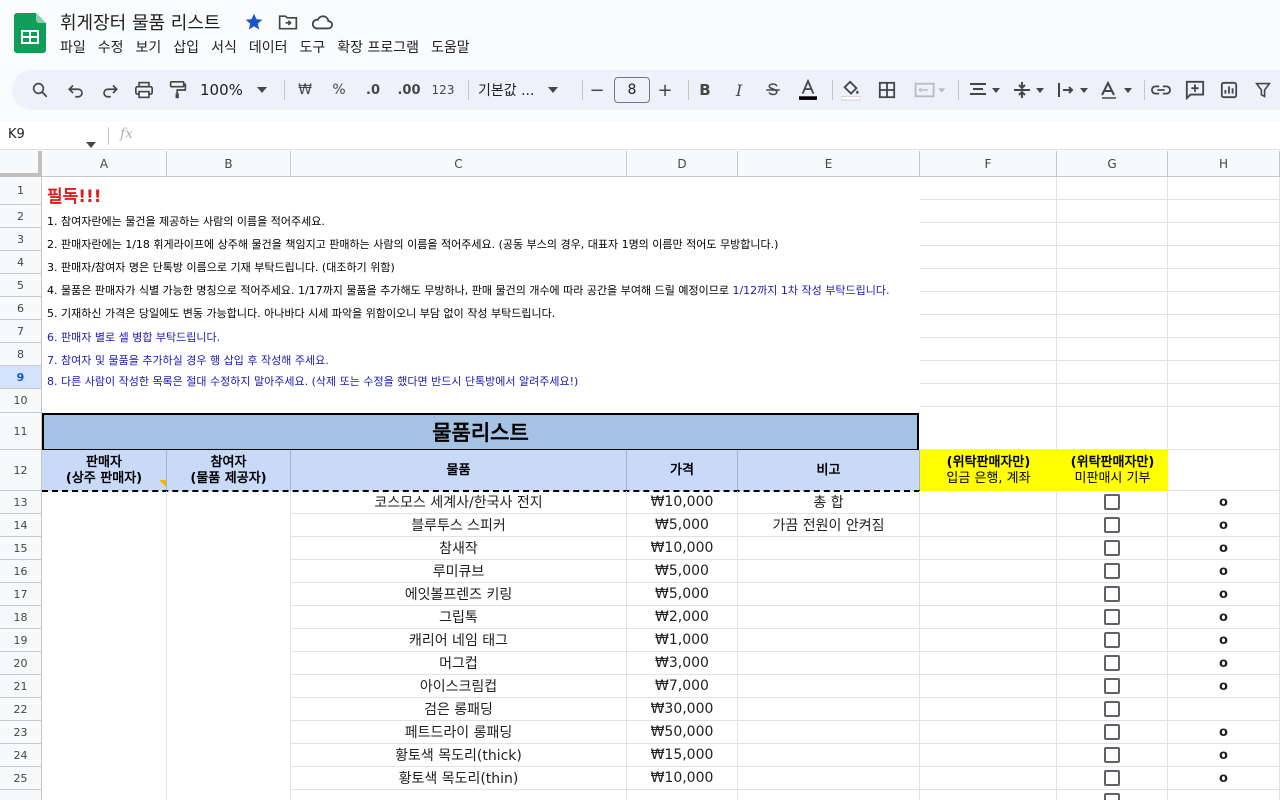 The width and height of the screenshot is (1280, 800). I want to click on column-header-d: D, so click(682, 164).